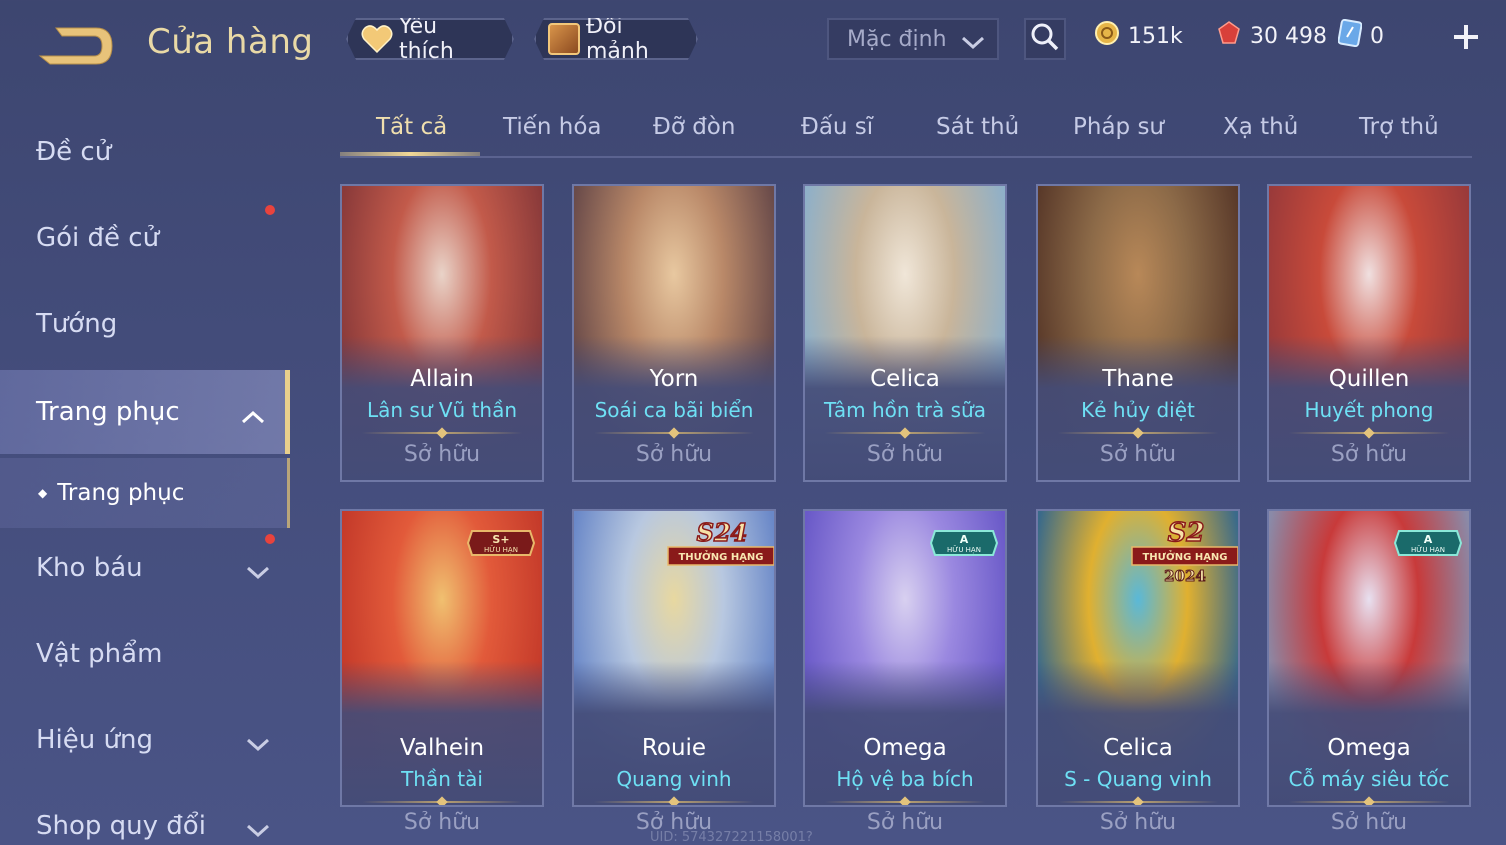 This screenshot has height=845, width=1506. I want to click on sidebar-item-treasure: Kho báu, so click(145, 568).